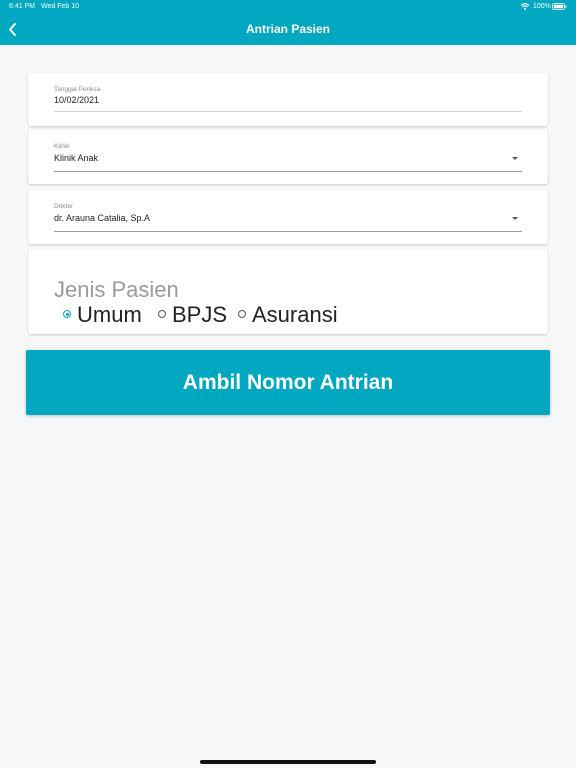 The width and height of the screenshot is (576, 768). I want to click on dokter-select: dr. Arauna Catalia, Sp.A, so click(102, 218).